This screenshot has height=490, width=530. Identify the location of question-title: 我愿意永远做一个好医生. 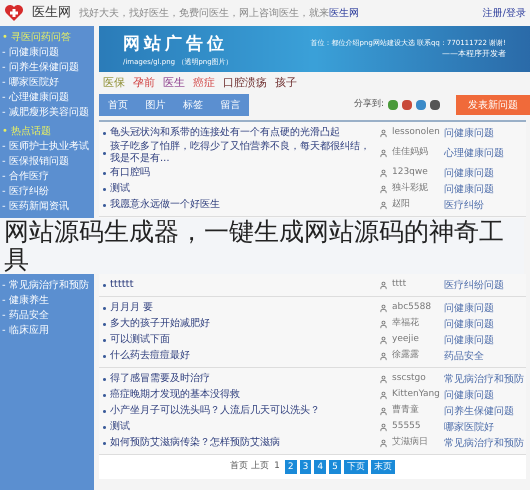
(242, 205).